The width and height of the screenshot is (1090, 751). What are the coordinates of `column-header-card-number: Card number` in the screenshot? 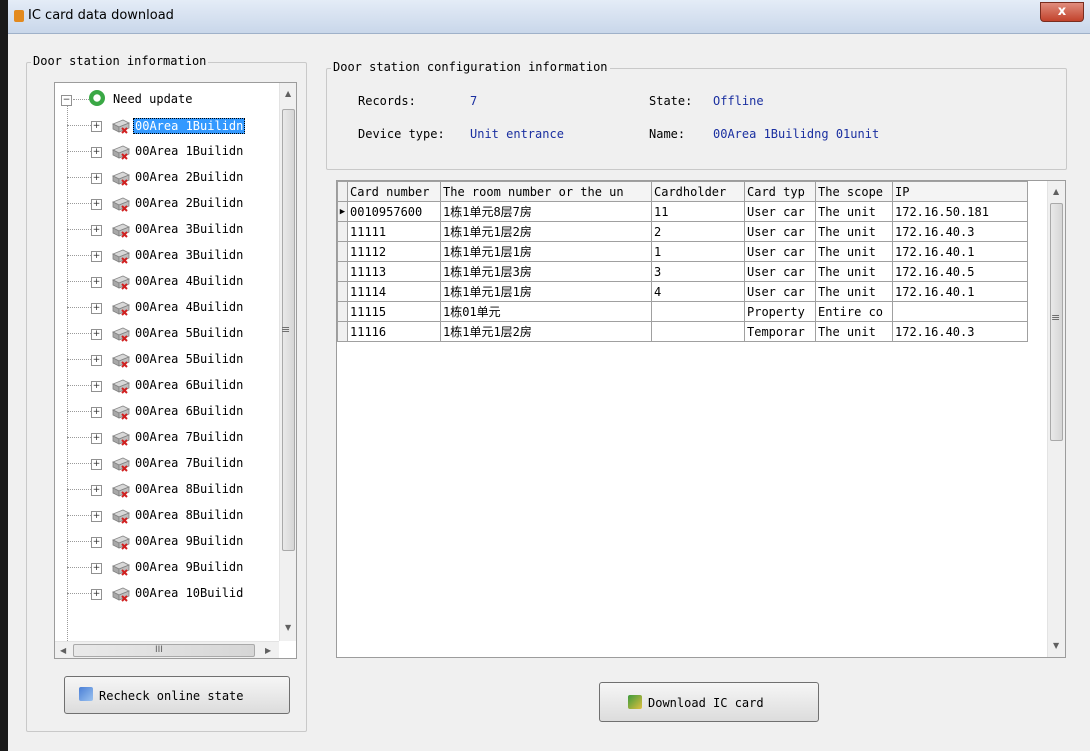 It's located at (394, 191).